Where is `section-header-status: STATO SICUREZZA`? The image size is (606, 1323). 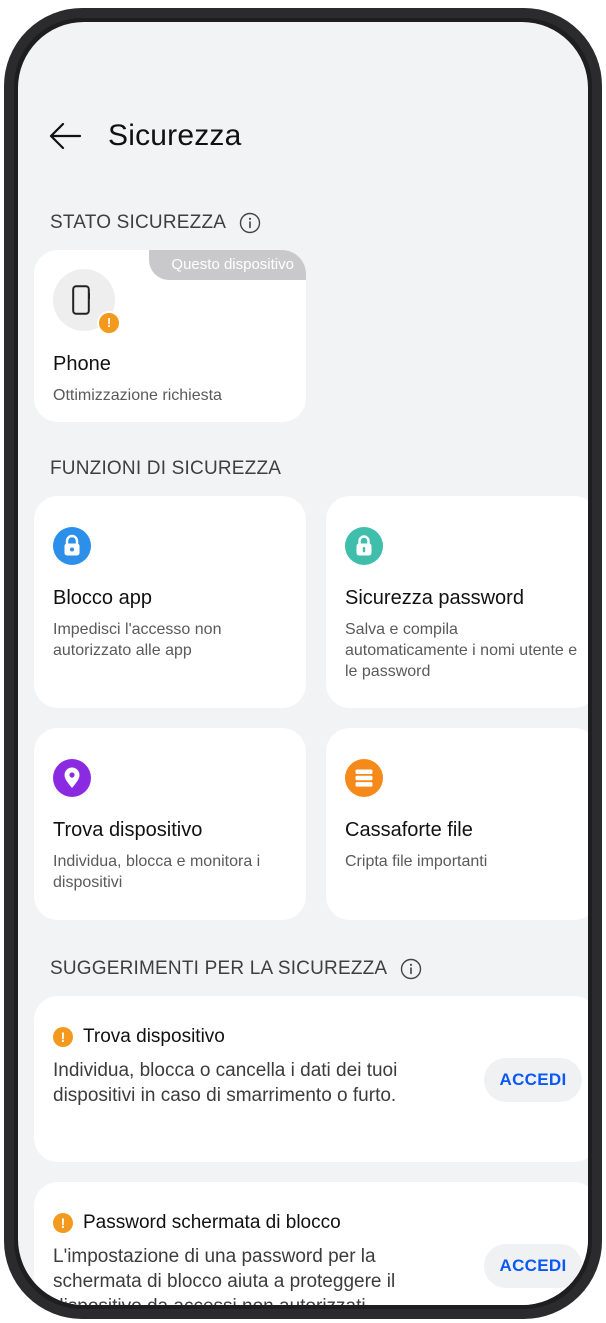 section-header-status: STATO SICUREZZA is located at coordinates (155, 223).